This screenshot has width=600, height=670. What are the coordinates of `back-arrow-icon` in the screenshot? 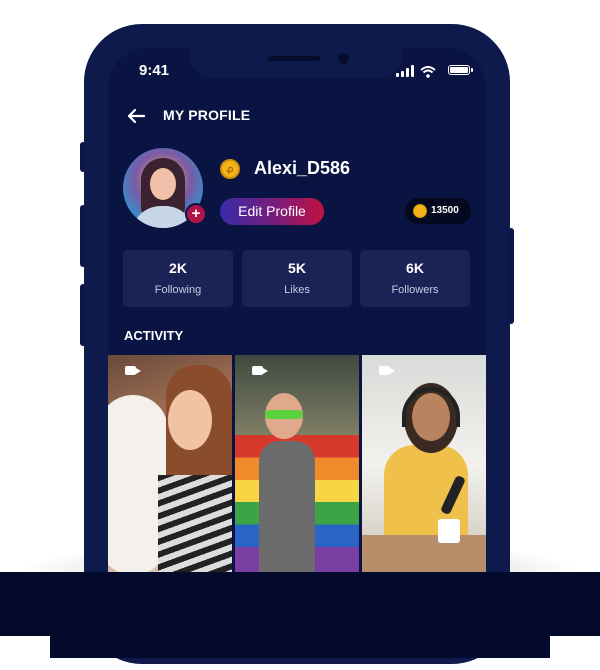 It's located at (136, 116).